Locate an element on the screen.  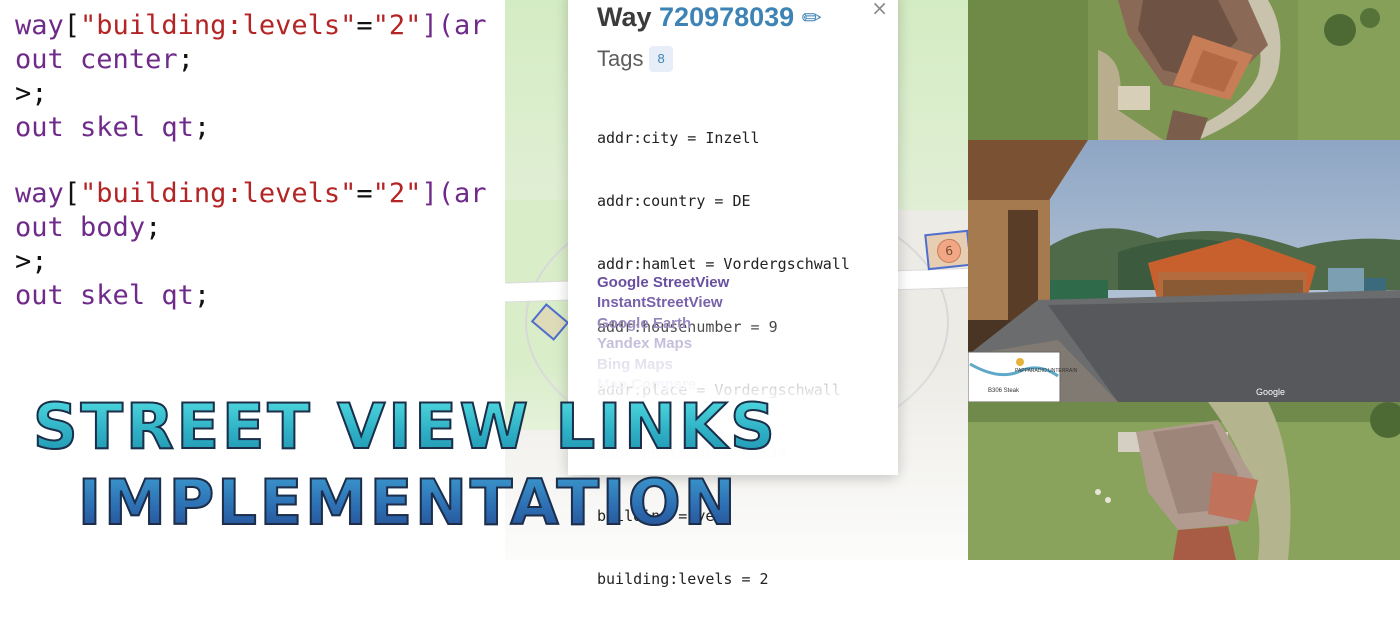
aerial-photo-top is located at coordinates (1184, 70).